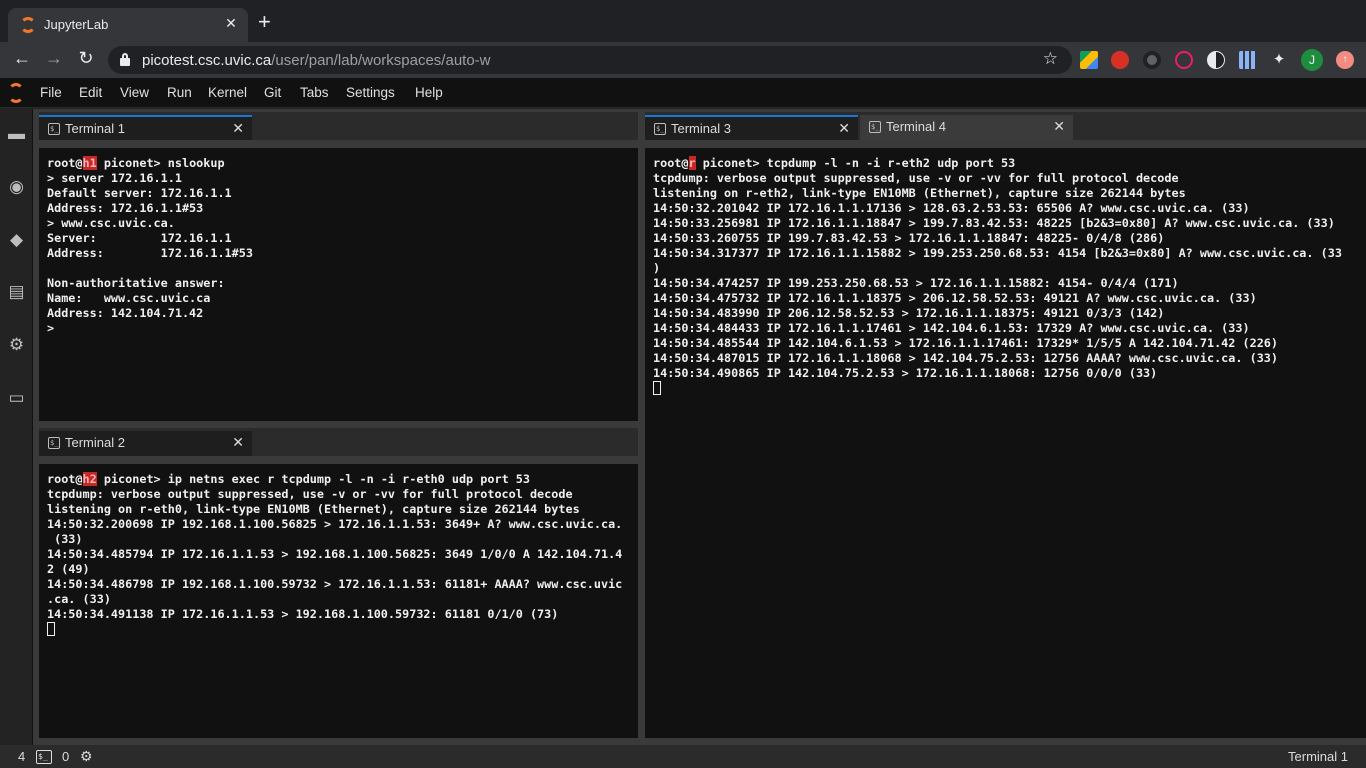 The width and height of the screenshot is (1366, 768). What do you see at coordinates (129, 298) in the screenshot?
I see `terminal-line: Name: www.csc.uvic.ca` at bounding box center [129, 298].